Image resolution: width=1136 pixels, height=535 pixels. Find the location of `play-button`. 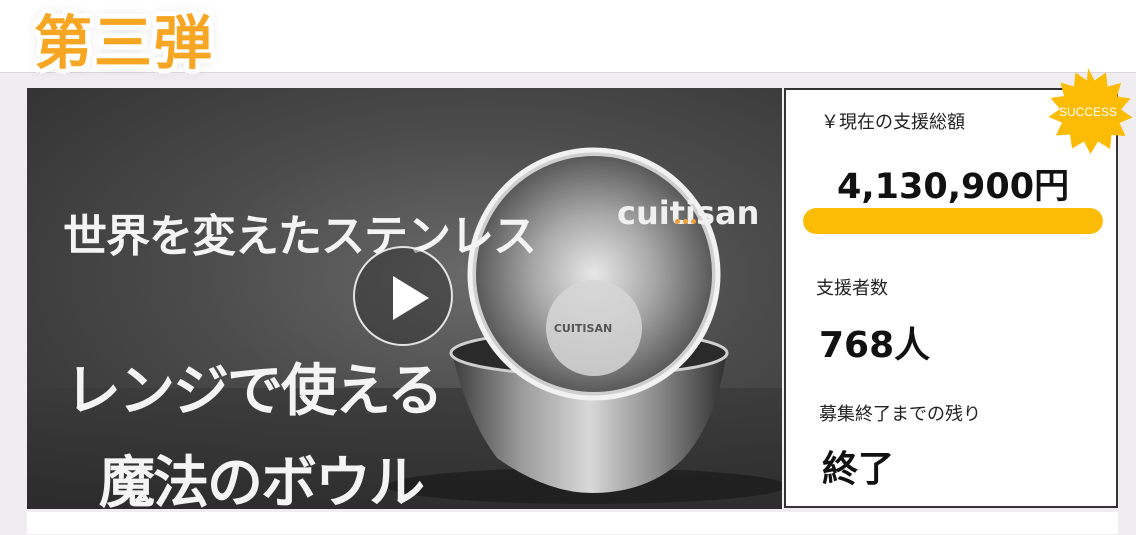

play-button is located at coordinates (403, 296).